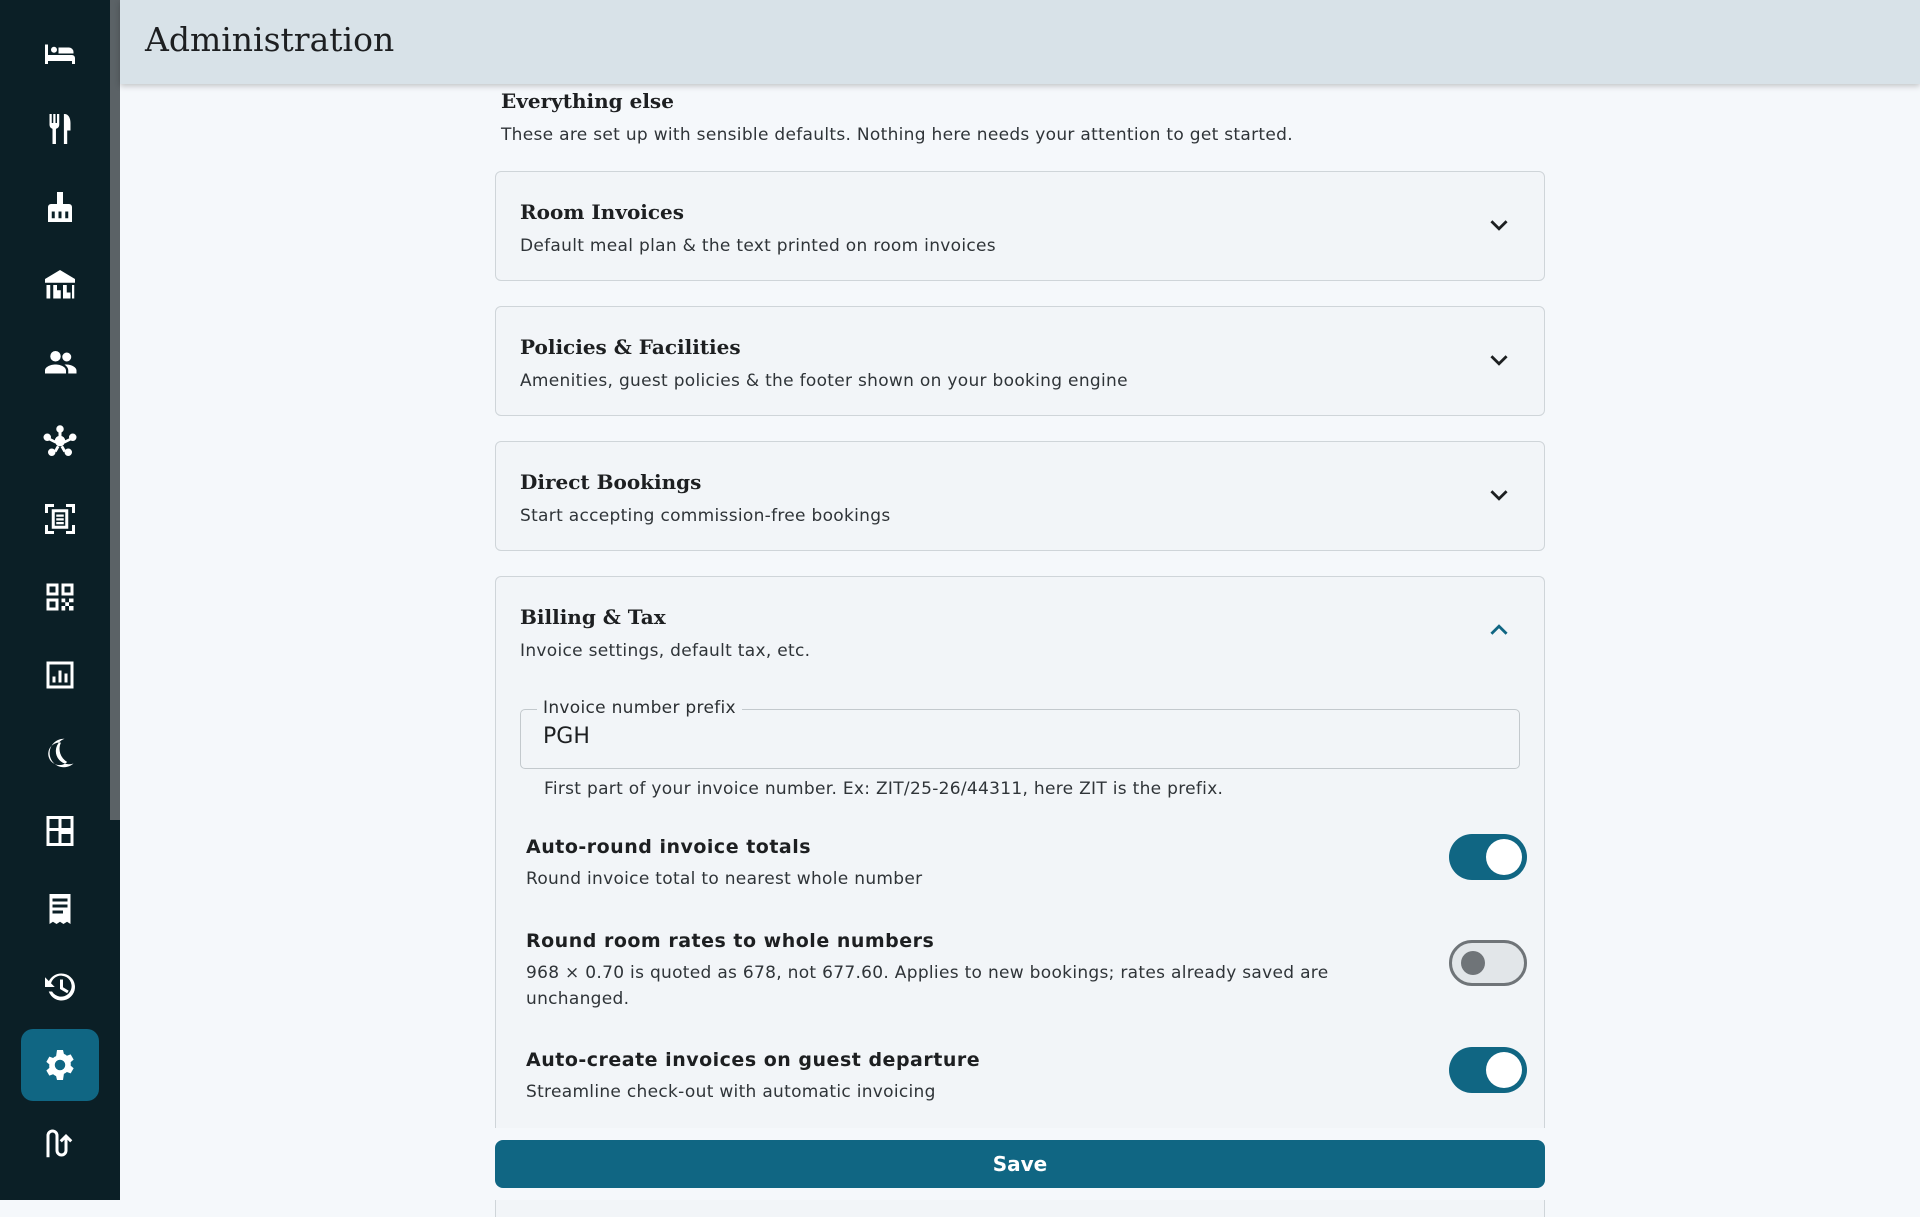 The width and height of the screenshot is (1920, 1217). I want to click on network-hub-icon, so click(60, 440).